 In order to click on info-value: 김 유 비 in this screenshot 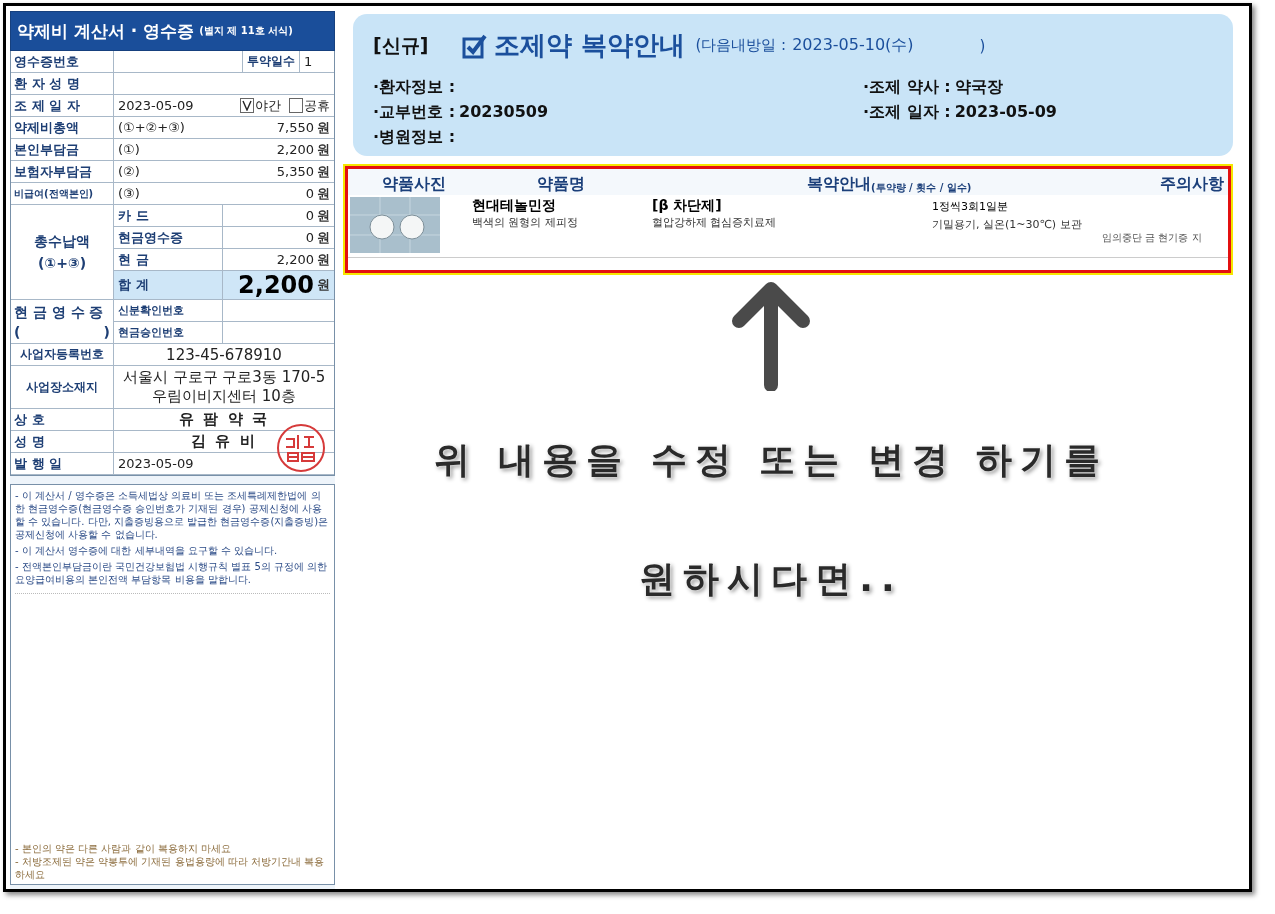, I will do `click(224, 441)`.